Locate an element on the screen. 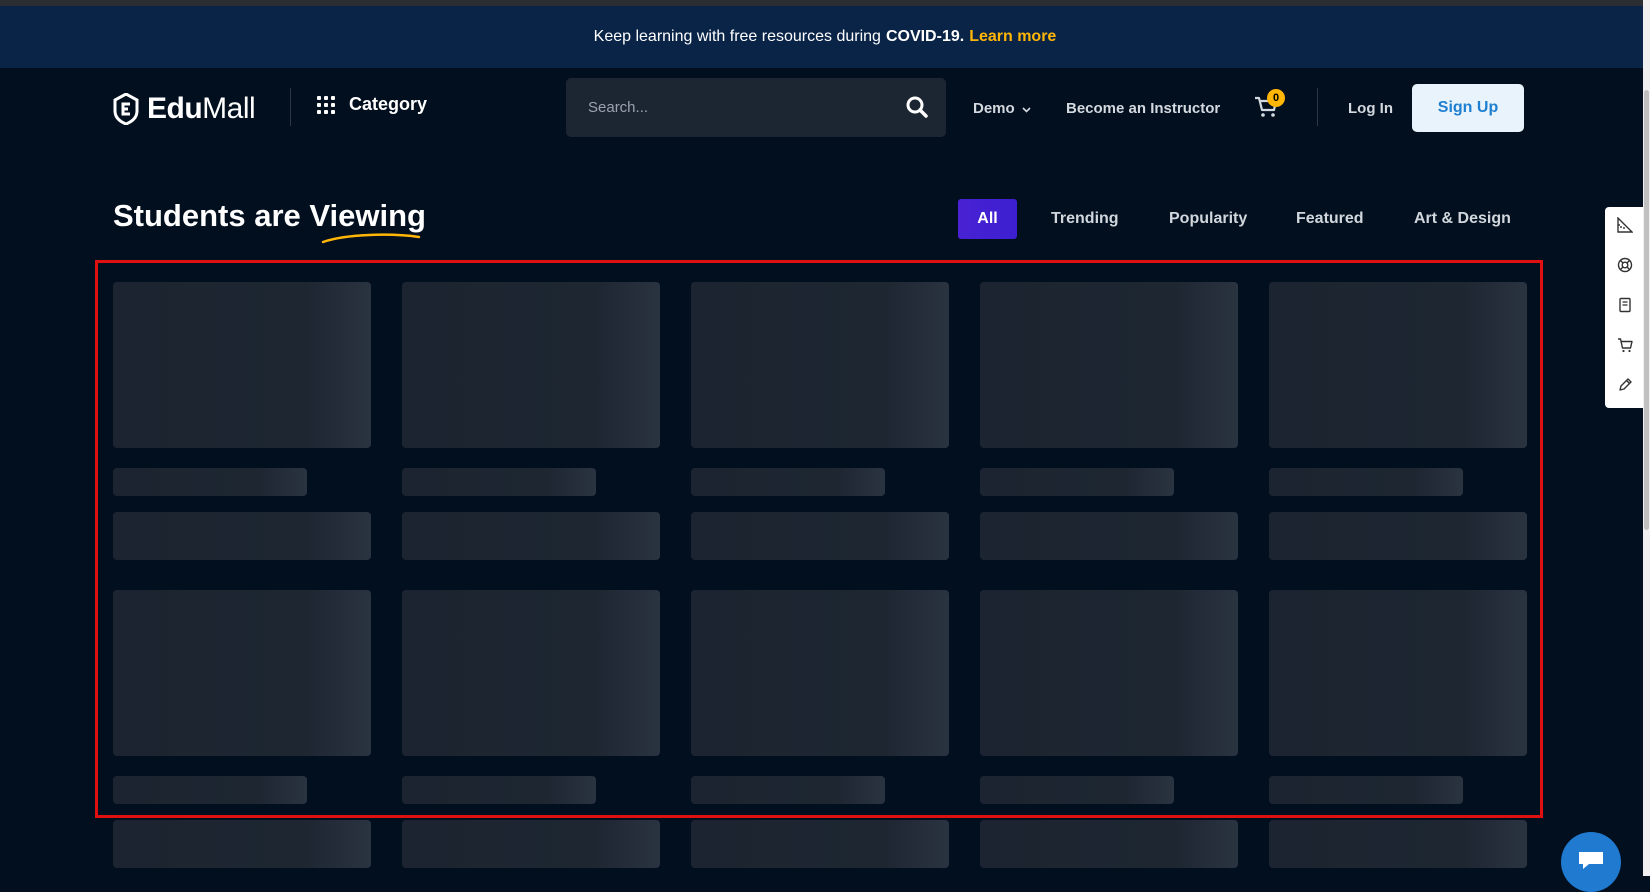  learn-more-link: Learn more is located at coordinates (1012, 37).